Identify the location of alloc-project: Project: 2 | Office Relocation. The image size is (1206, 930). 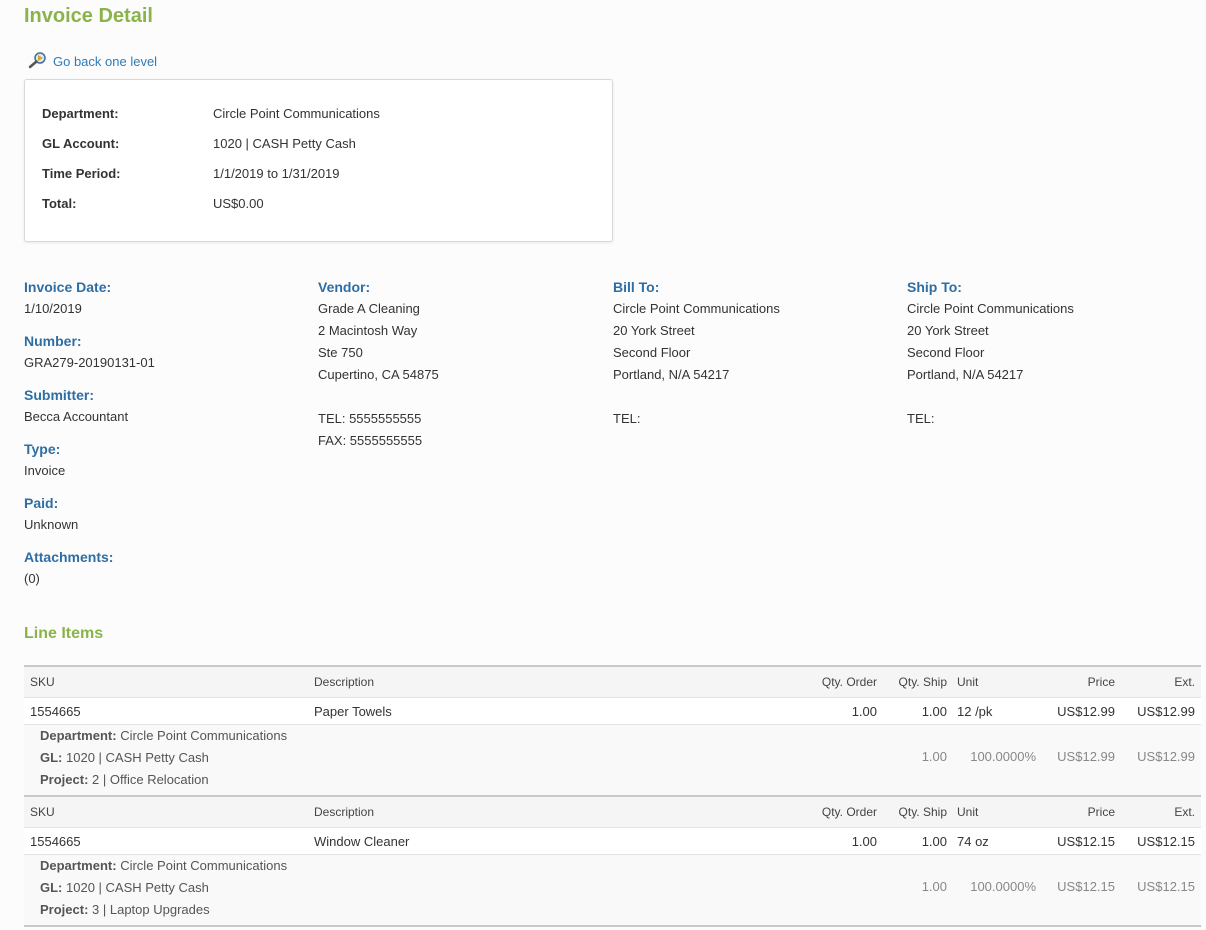
(124, 779).